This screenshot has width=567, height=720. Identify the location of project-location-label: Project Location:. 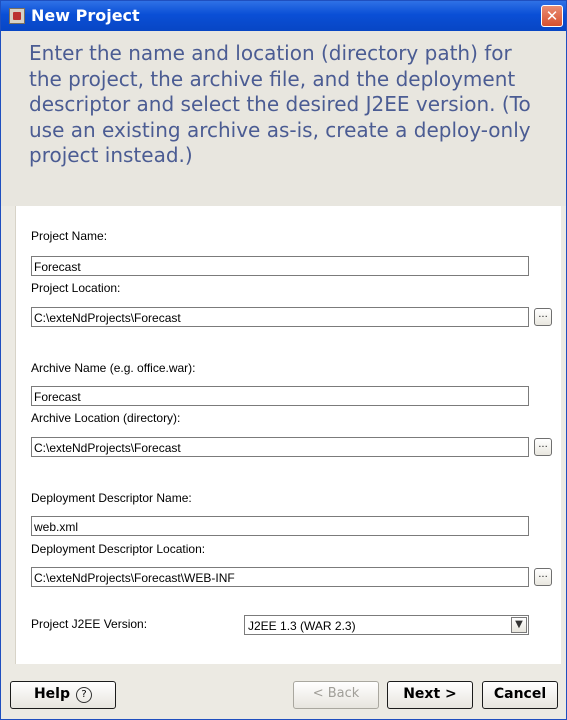
(76, 288).